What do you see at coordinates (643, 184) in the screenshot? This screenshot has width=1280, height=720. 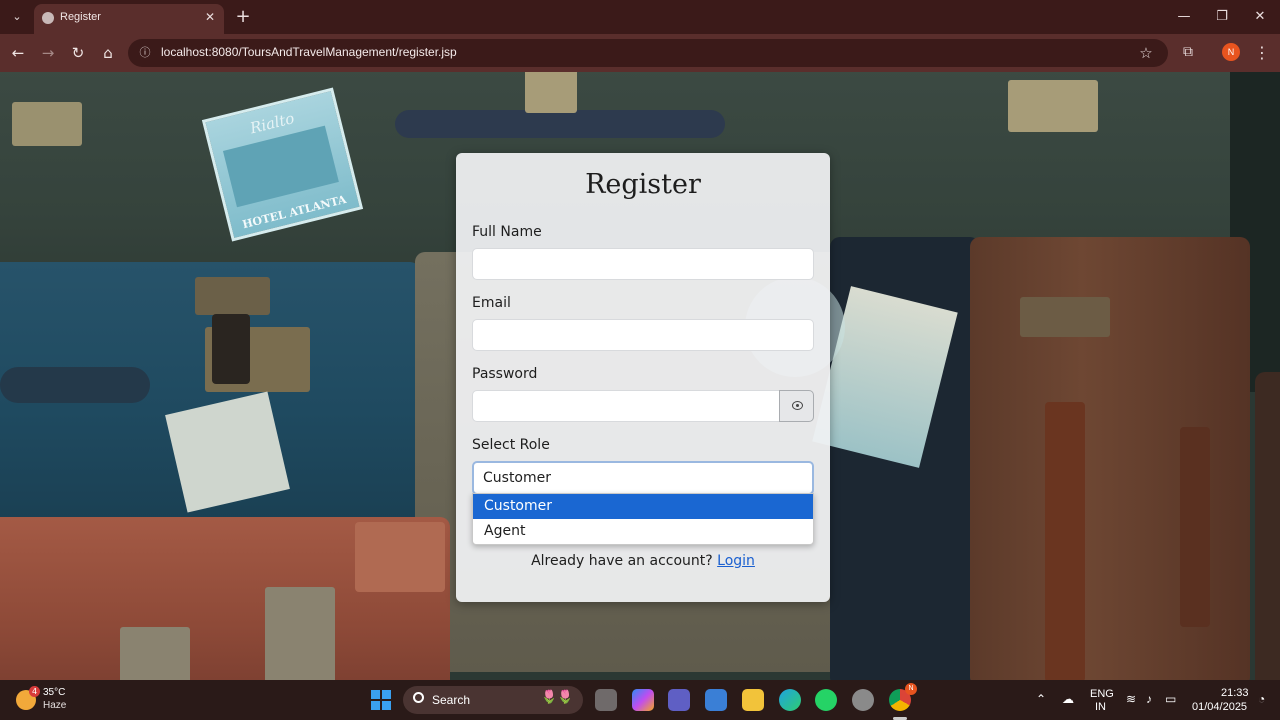 I see `page-title: Register` at bounding box center [643, 184].